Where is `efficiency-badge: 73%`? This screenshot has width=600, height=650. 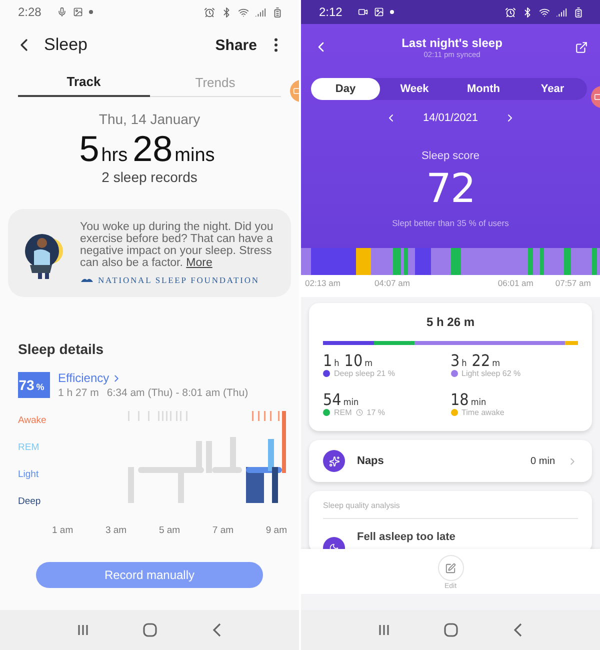 efficiency-badge: 73% is located at coordinates (34, 385).